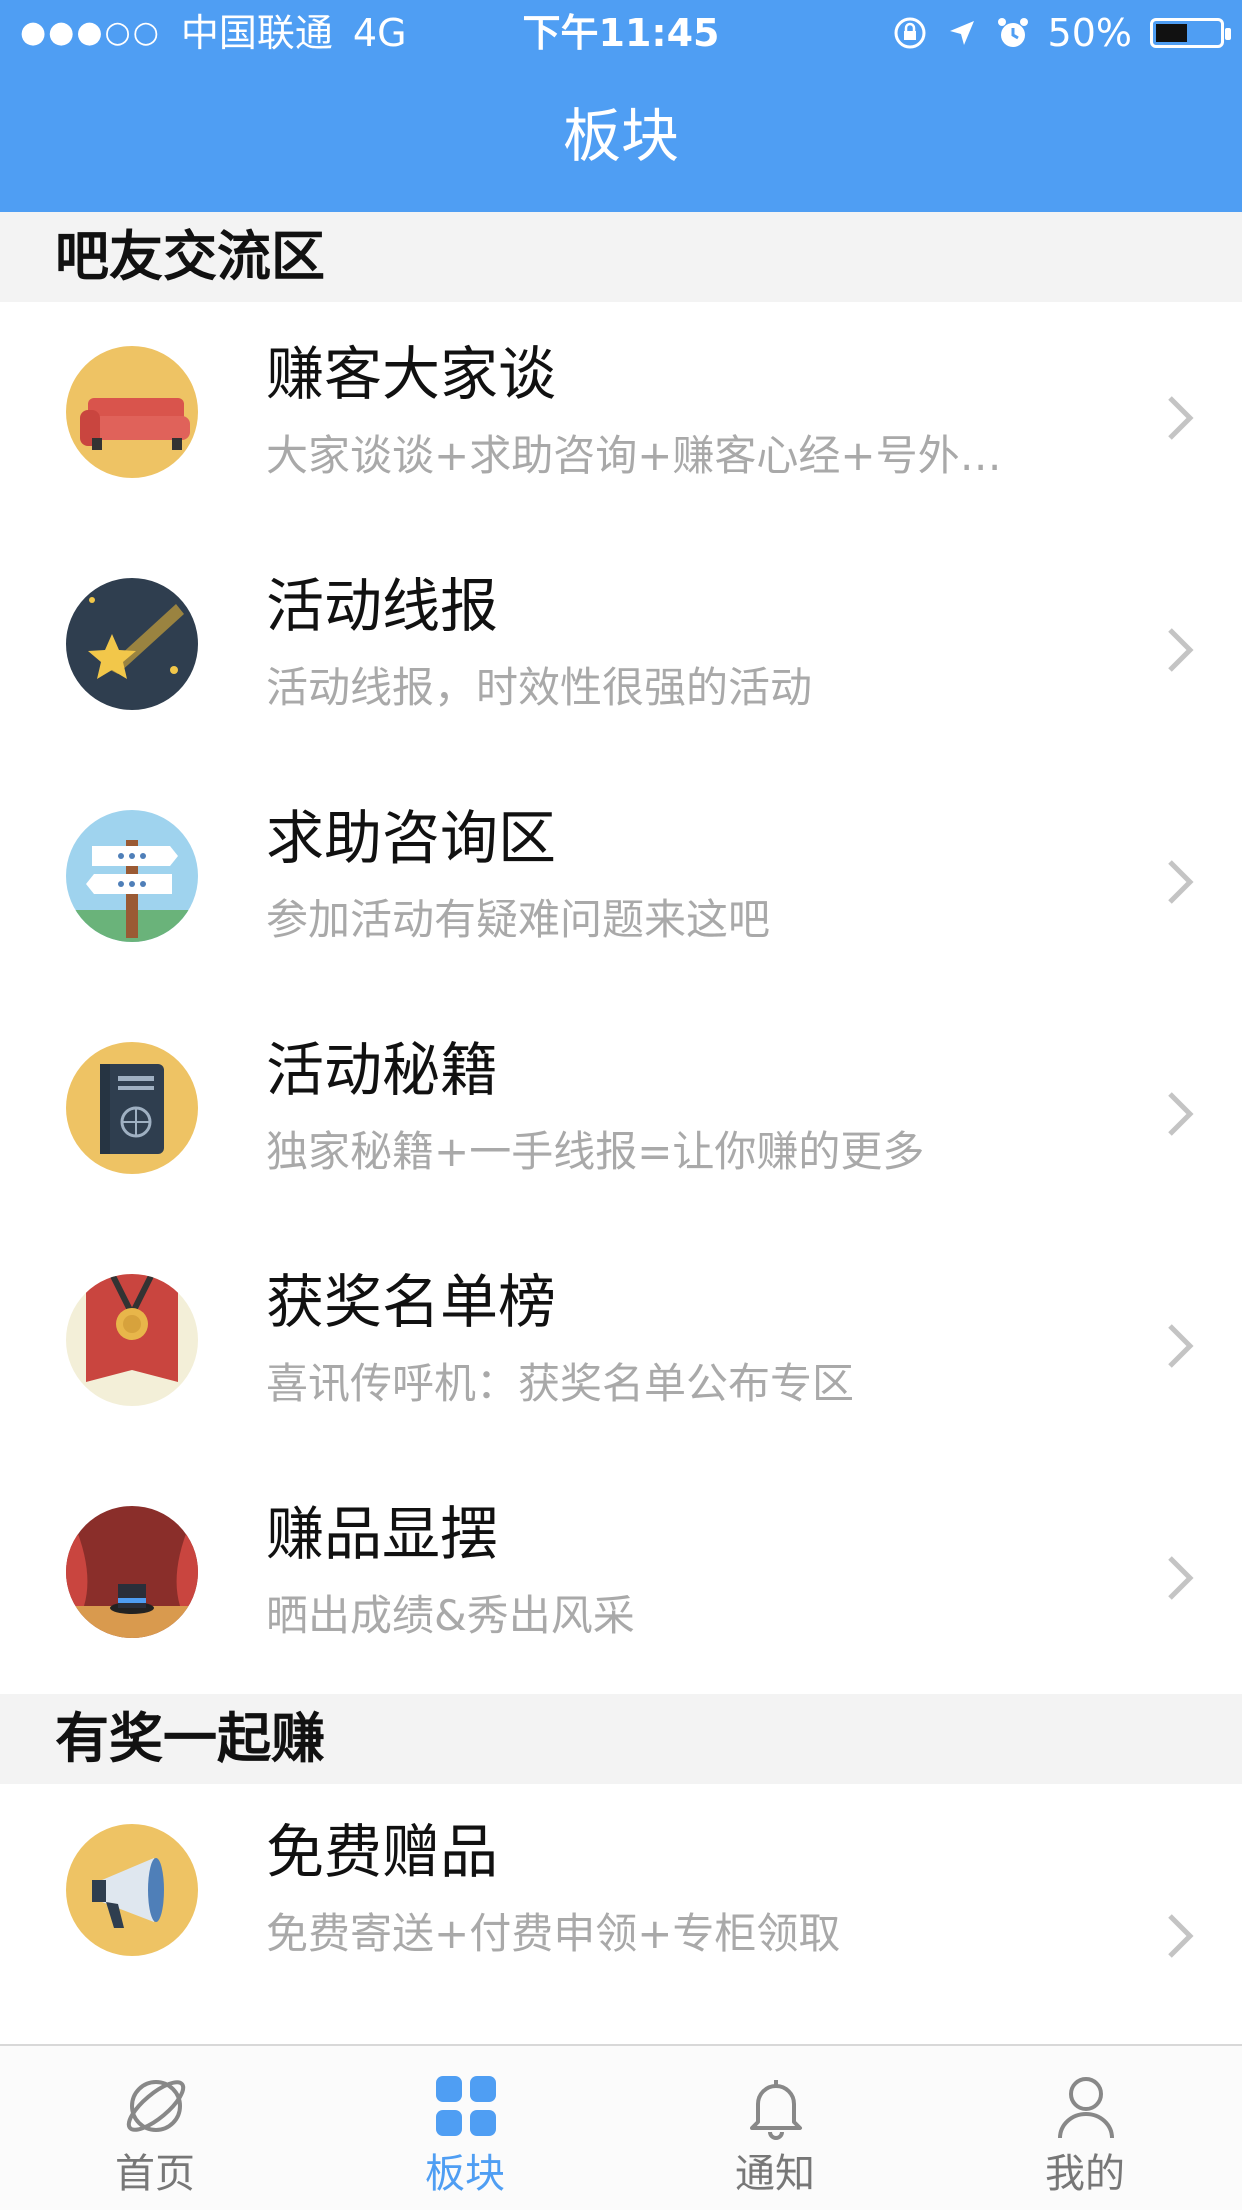  I want to click on forum-name: 求助咨询区, so click(411, 838).